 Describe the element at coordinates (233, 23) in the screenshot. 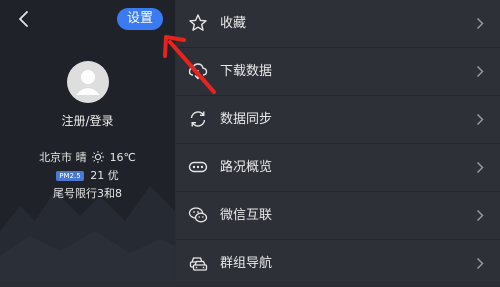

I see `menu-item-label: 收藏` at that location.